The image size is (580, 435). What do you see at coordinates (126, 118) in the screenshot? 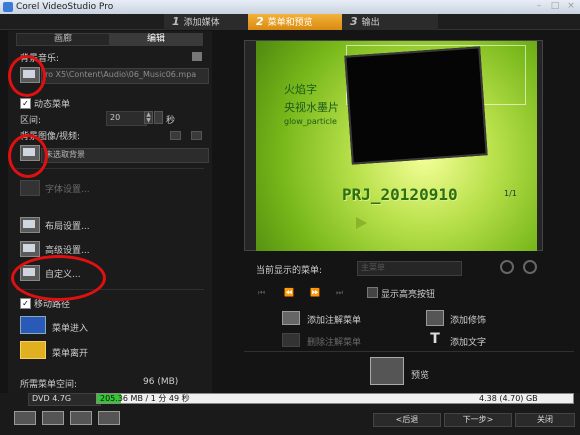
I see `interval-input: 20` at bounding box center [126, 118].